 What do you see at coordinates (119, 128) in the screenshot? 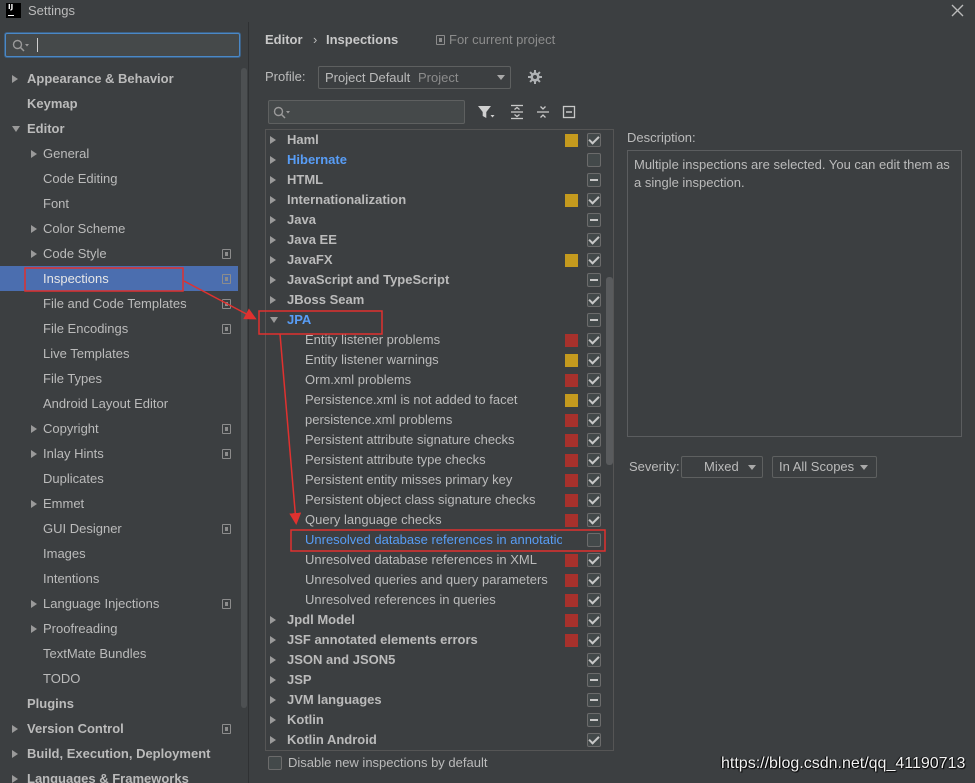
I see `sidebar-item-editor: Editor` at bounding box center [119, 128].